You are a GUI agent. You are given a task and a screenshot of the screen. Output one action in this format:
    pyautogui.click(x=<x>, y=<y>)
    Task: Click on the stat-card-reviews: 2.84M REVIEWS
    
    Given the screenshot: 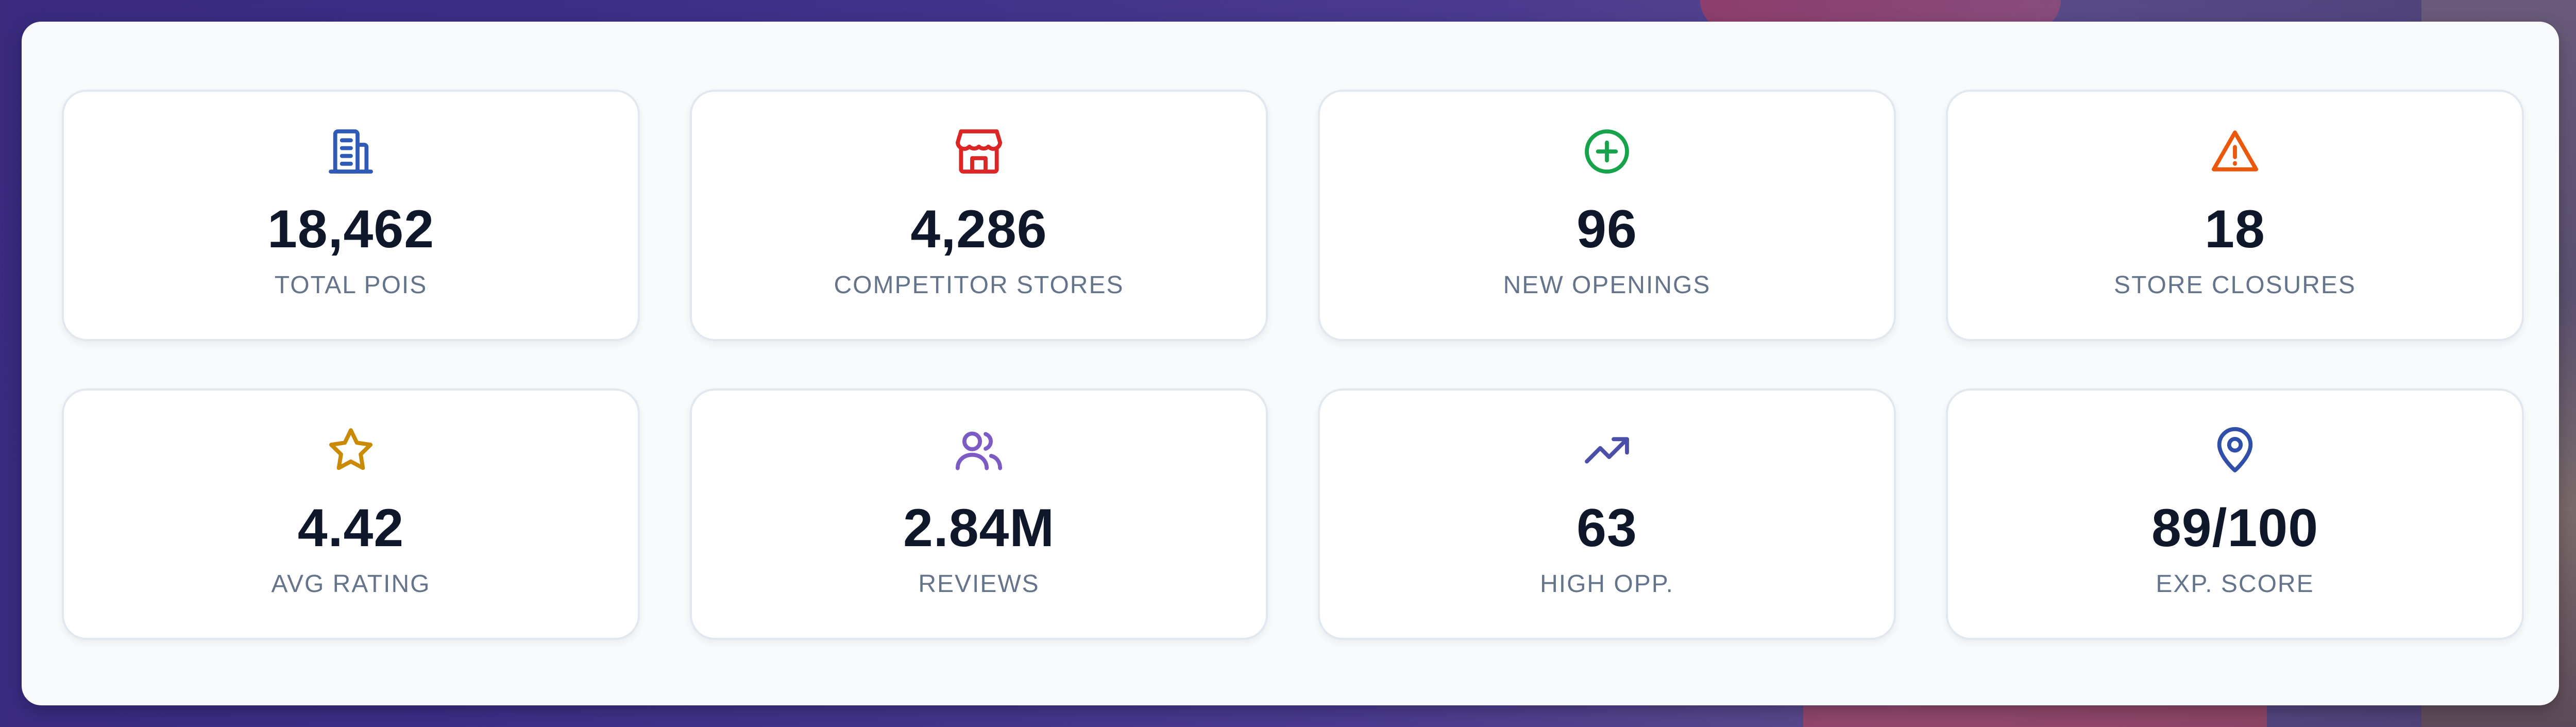 What is the action you would take?
    pyautogui.click(x=979, y=514)
    